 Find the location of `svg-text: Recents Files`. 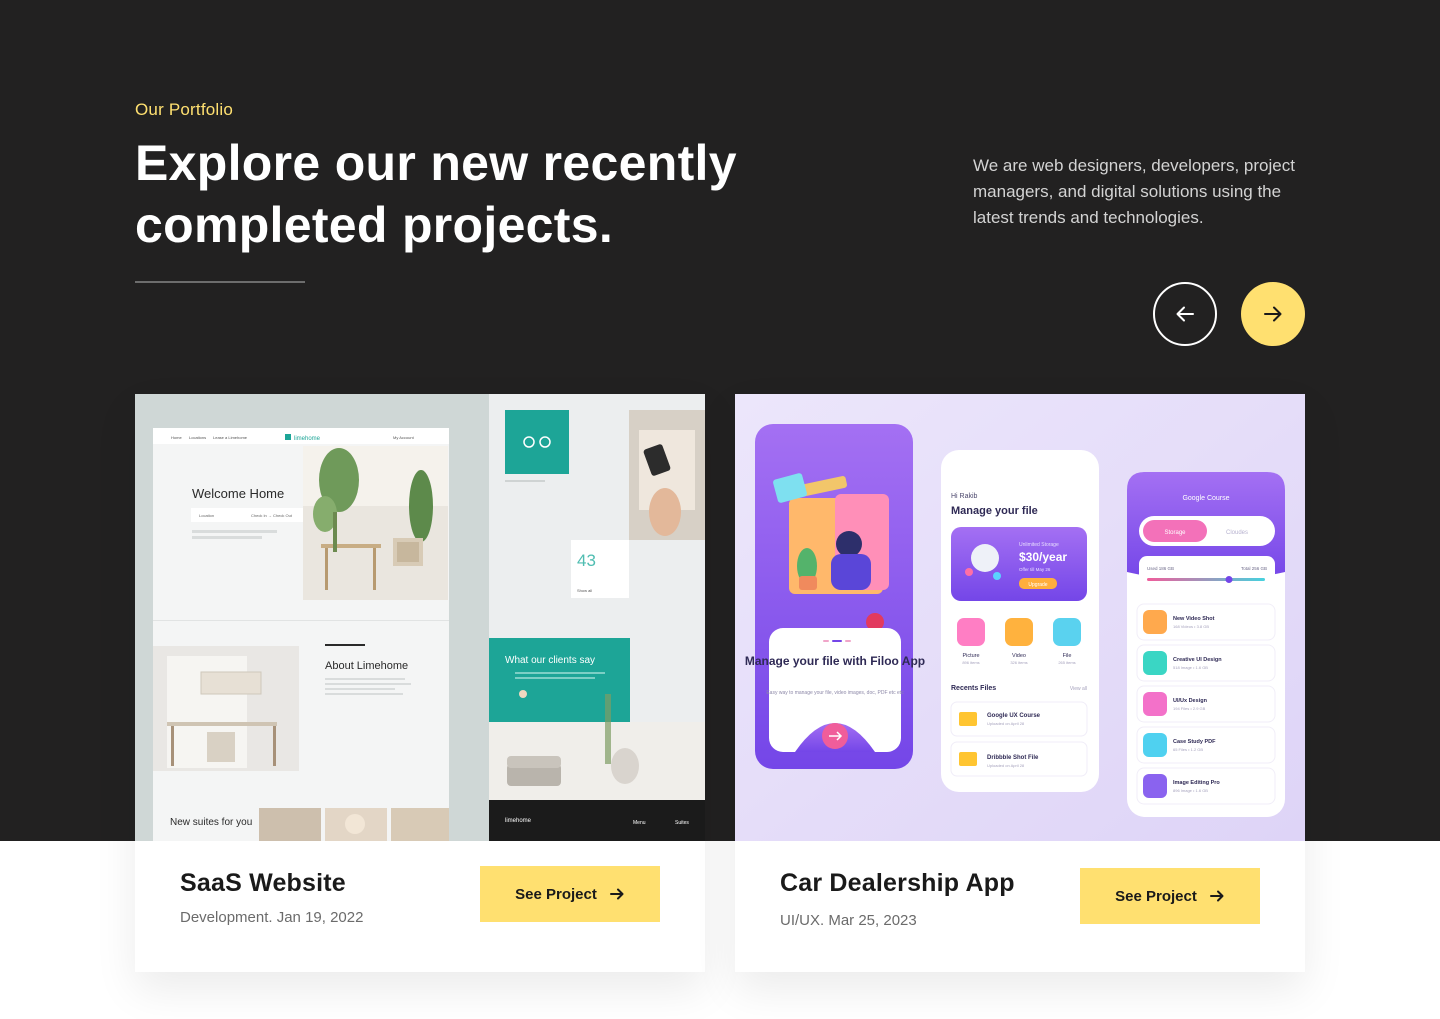

svg-text: Recents Files is located at coordinates (973, 688).